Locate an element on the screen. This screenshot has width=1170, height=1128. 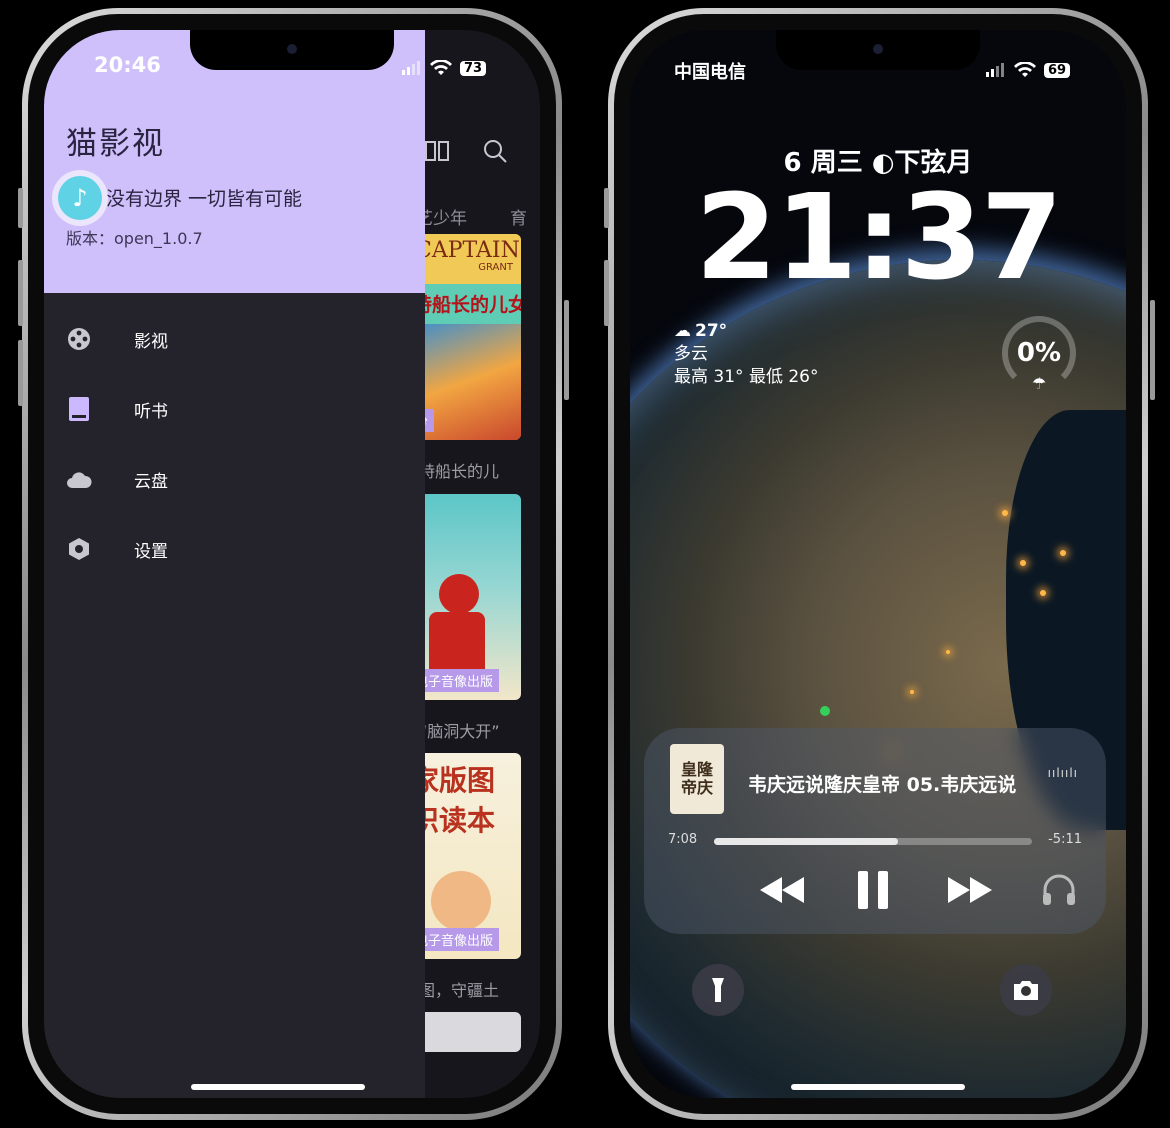
book-cover: 电子音像出版 is located at coordinates (465, 597).